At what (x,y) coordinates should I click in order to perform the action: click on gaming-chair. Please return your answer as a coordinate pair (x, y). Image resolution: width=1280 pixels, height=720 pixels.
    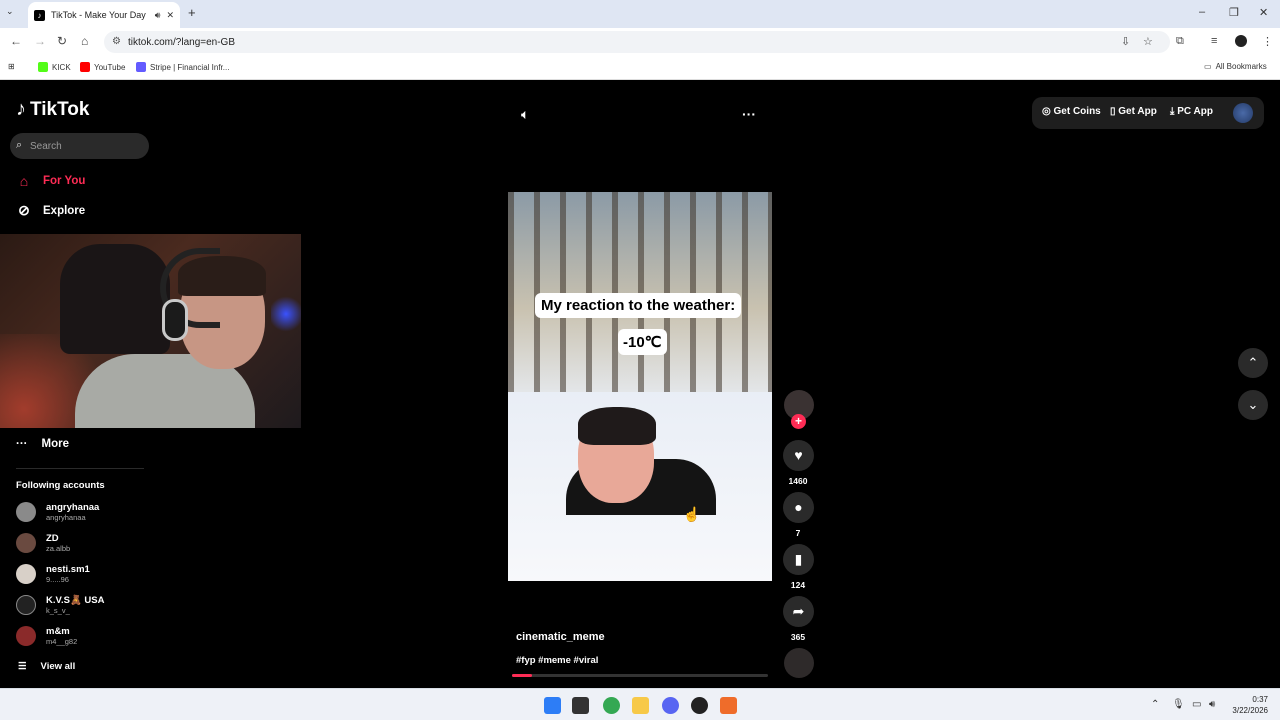
    Looking at the image, I should click on (115, 299).